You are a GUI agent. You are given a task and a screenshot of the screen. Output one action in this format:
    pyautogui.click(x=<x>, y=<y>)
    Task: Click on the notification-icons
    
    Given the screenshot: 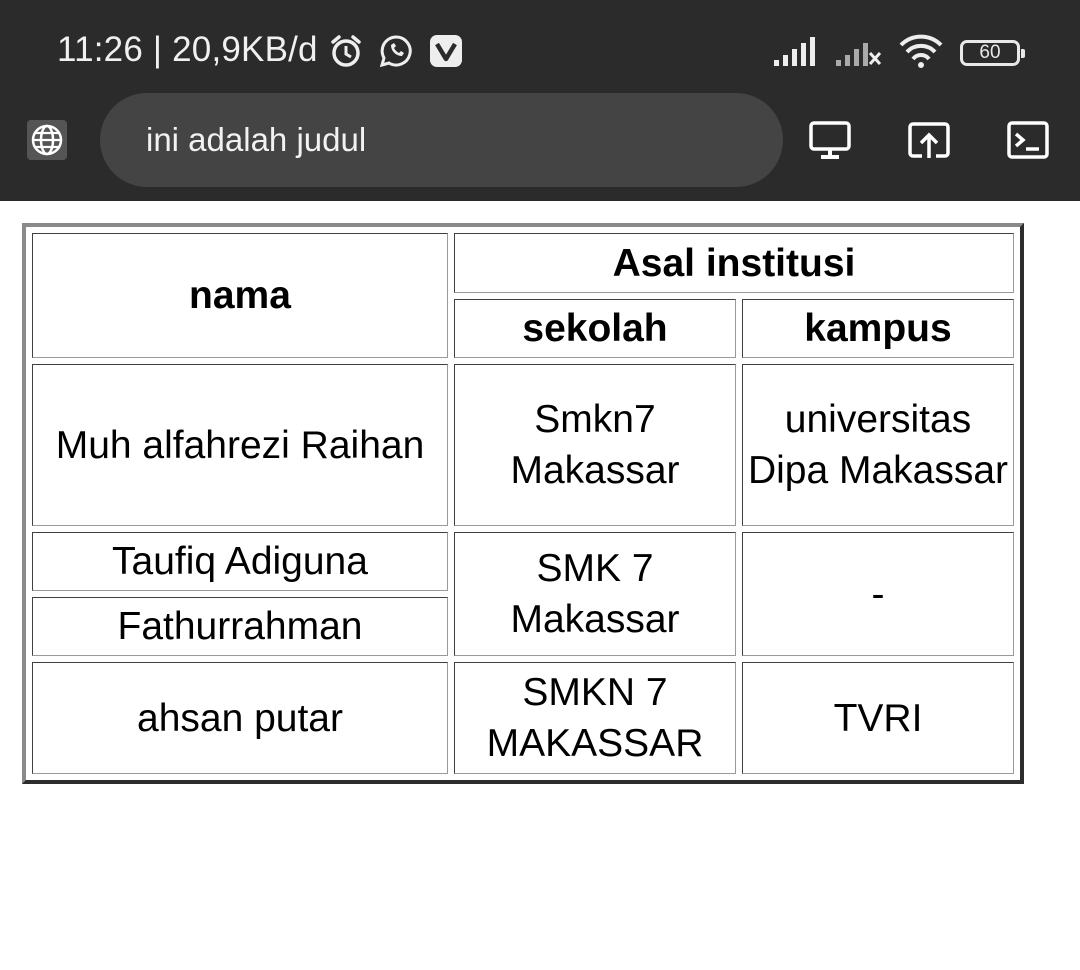 What is the action you would take?
    pyautogui.click(x=396, y=53)
    